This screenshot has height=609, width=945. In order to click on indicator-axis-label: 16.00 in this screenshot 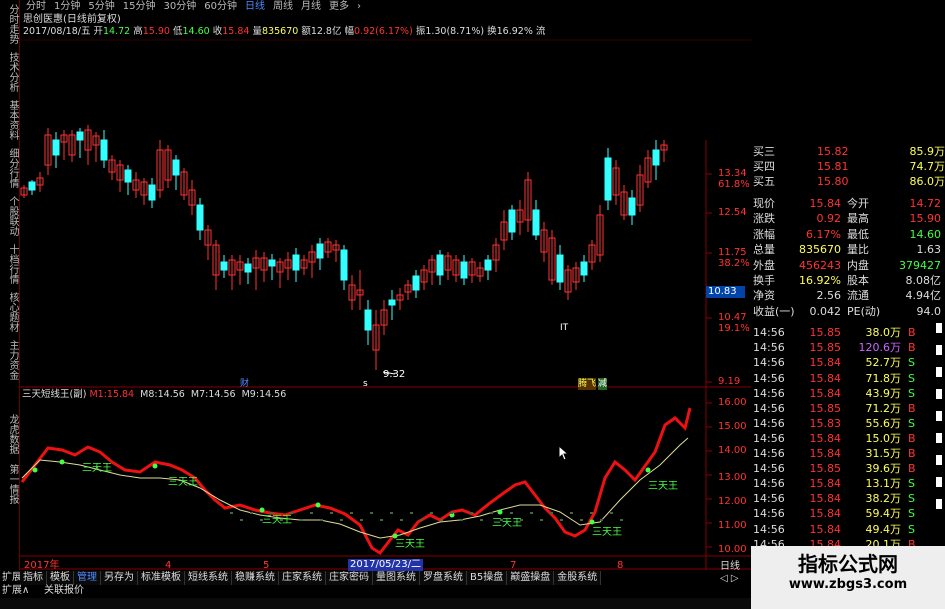, I will do `click(732, 402)`.